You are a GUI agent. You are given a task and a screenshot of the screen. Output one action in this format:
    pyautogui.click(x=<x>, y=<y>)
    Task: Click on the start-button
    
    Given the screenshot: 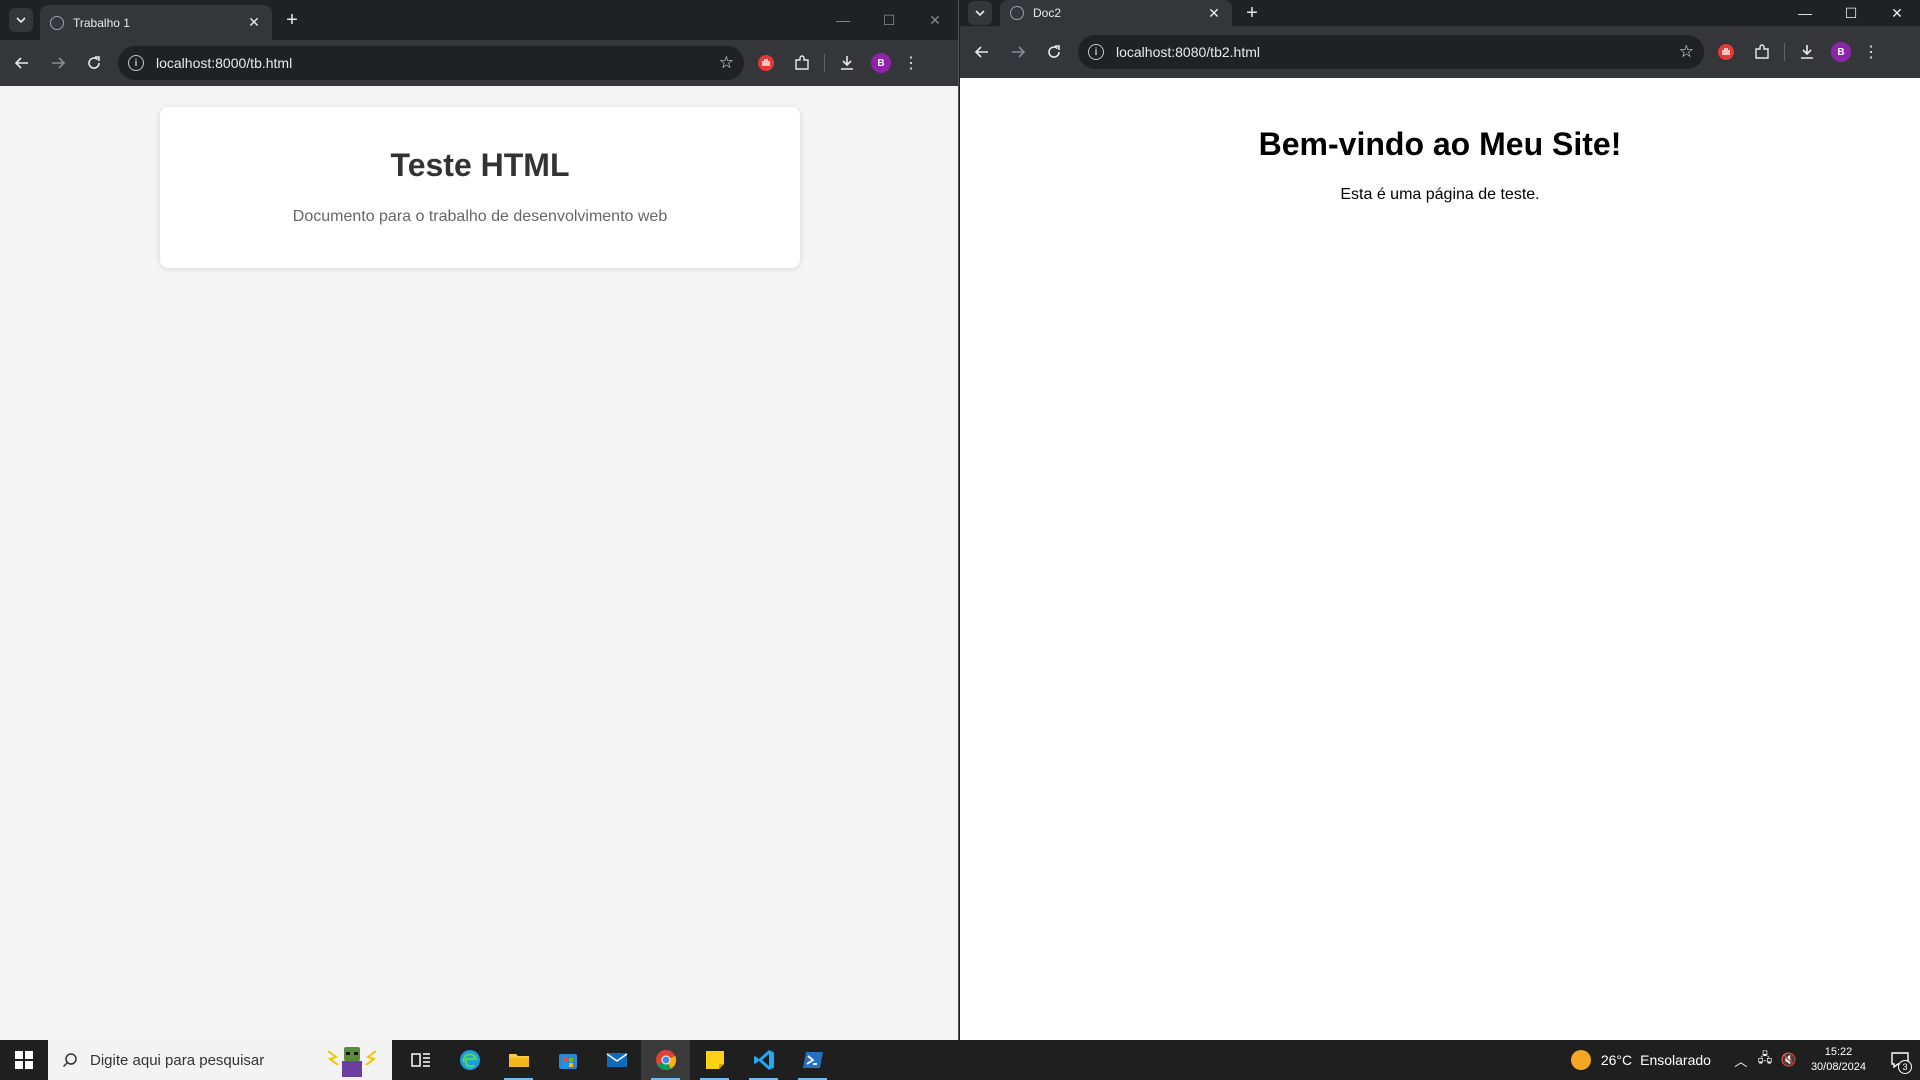 What is the action you would take?
    pyautogui.click(x=24, y=1060)
    